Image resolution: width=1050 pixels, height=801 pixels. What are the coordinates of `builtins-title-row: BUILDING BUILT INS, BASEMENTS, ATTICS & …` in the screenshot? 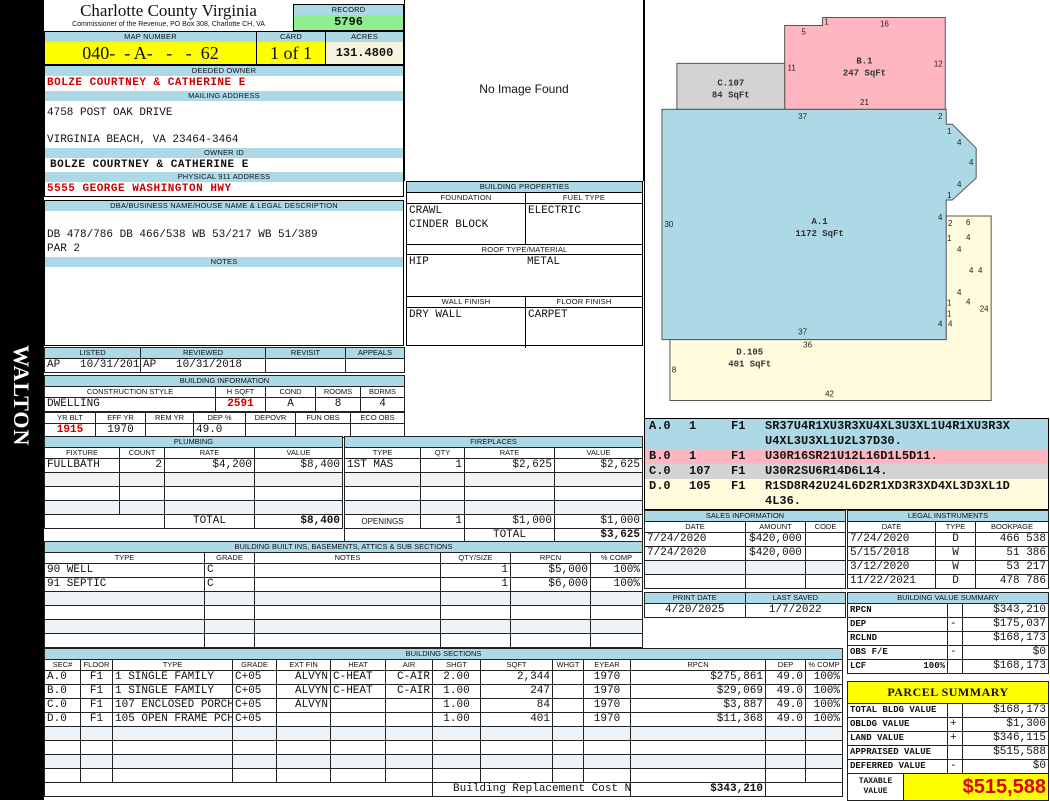 It's located at (343, 547).